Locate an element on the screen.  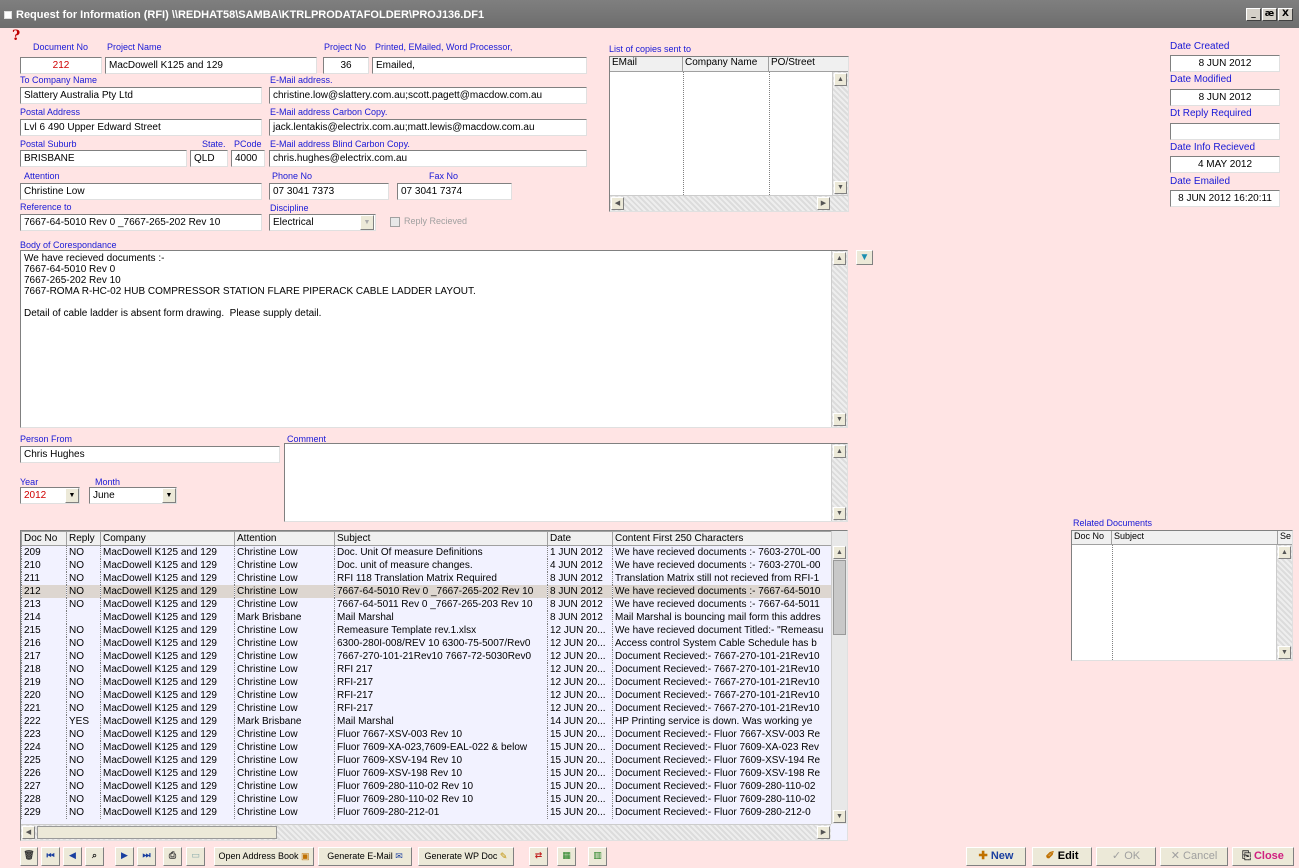
attention-field: Christine Low is located at coordinates (141, 191).